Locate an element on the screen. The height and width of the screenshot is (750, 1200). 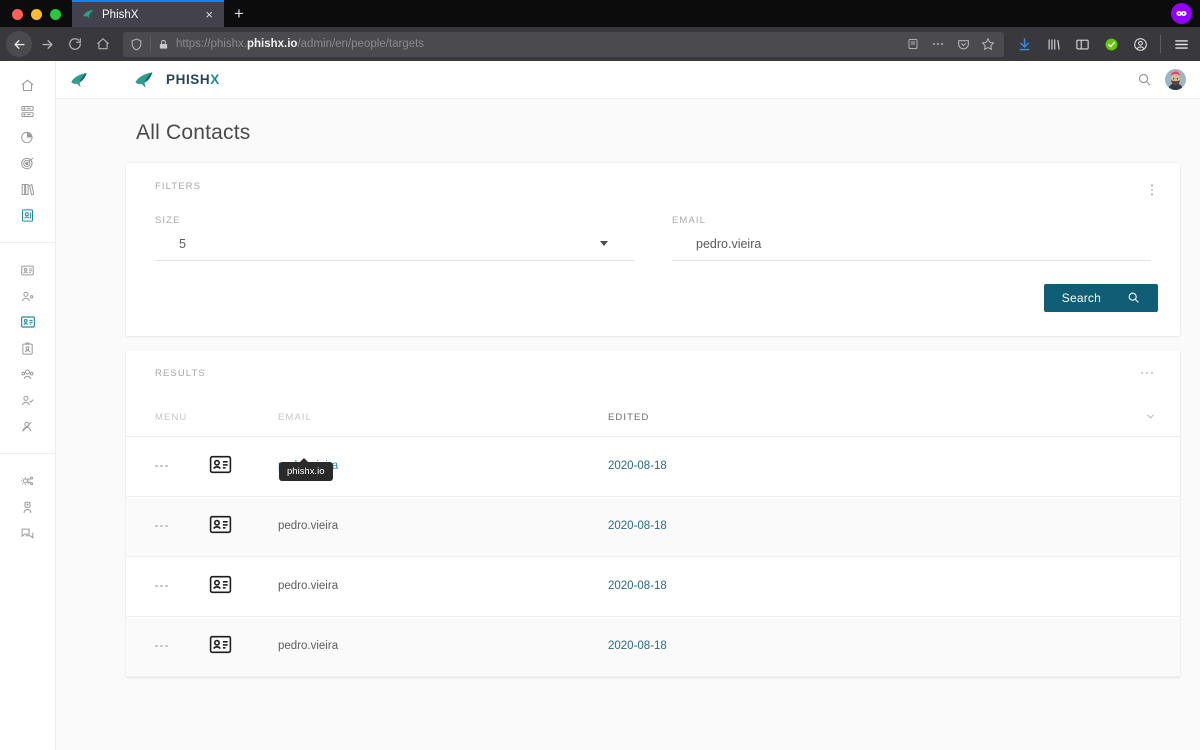
new-tab-button: + is located at coordinates (239, 16).